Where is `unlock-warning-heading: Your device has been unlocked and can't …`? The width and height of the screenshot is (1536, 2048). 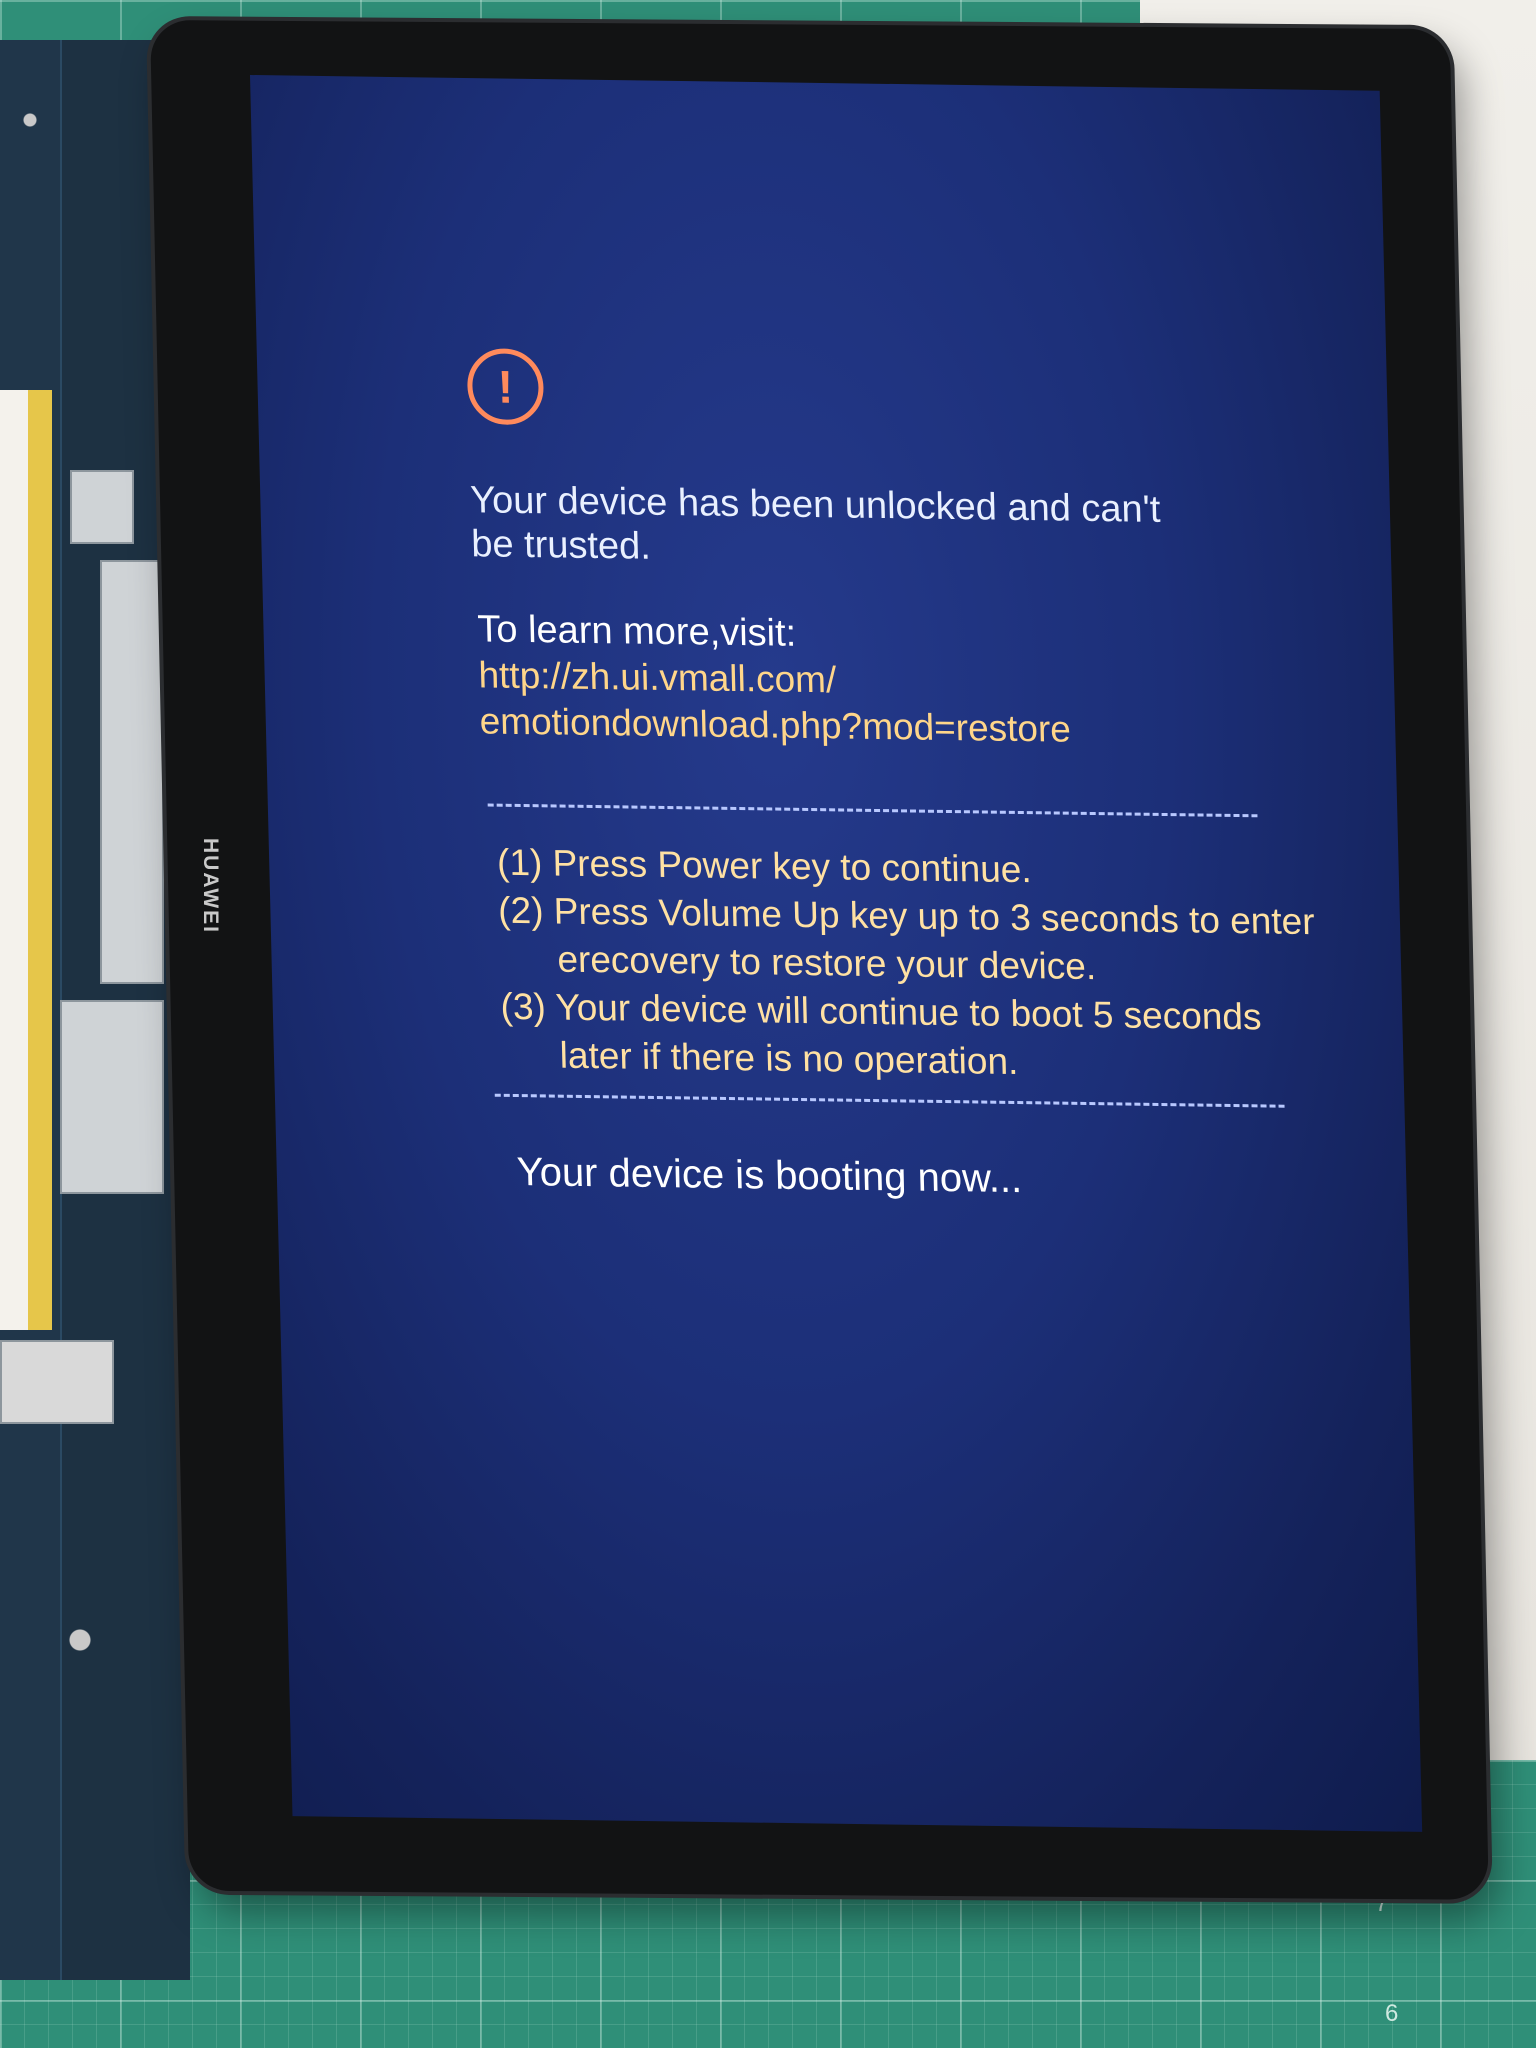 unlock-warning-heading: Your device has been unlocked and can't … is located at coordinates (815, 523).